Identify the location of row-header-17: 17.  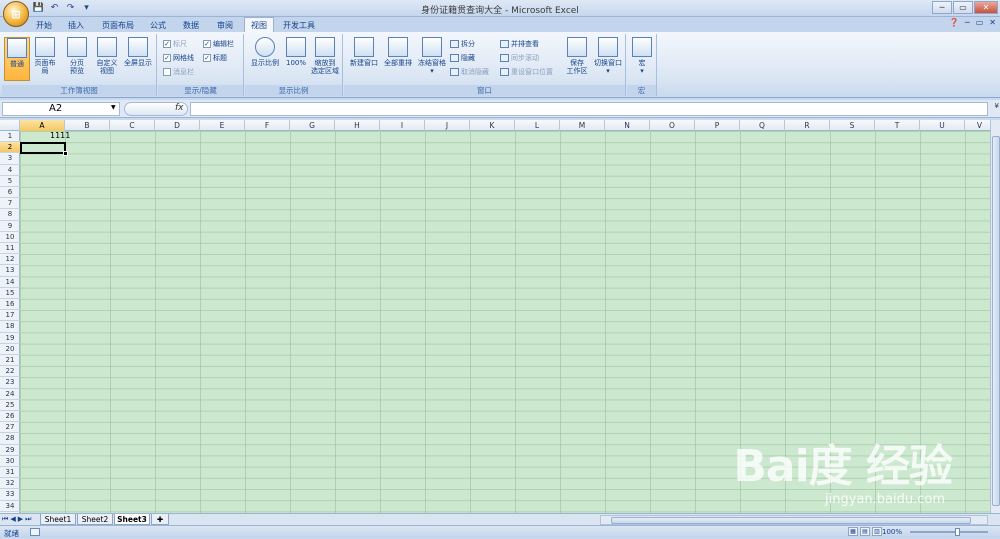
(10, 316).